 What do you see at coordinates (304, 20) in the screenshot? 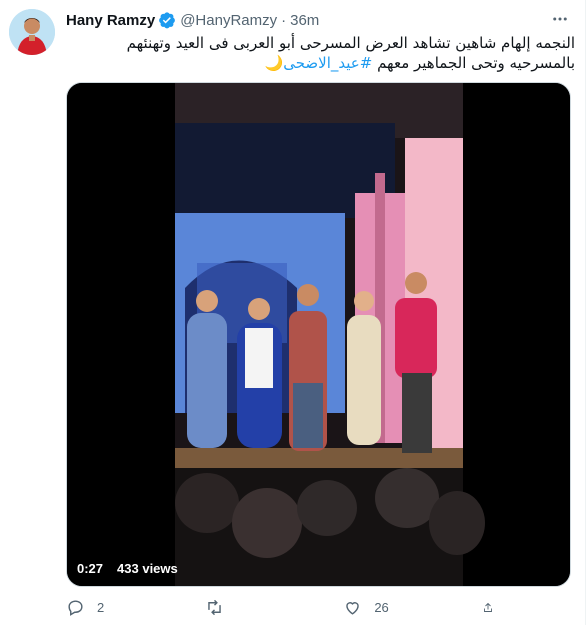
I see `tweet-time: 36m` at bounding box center [304, 20].